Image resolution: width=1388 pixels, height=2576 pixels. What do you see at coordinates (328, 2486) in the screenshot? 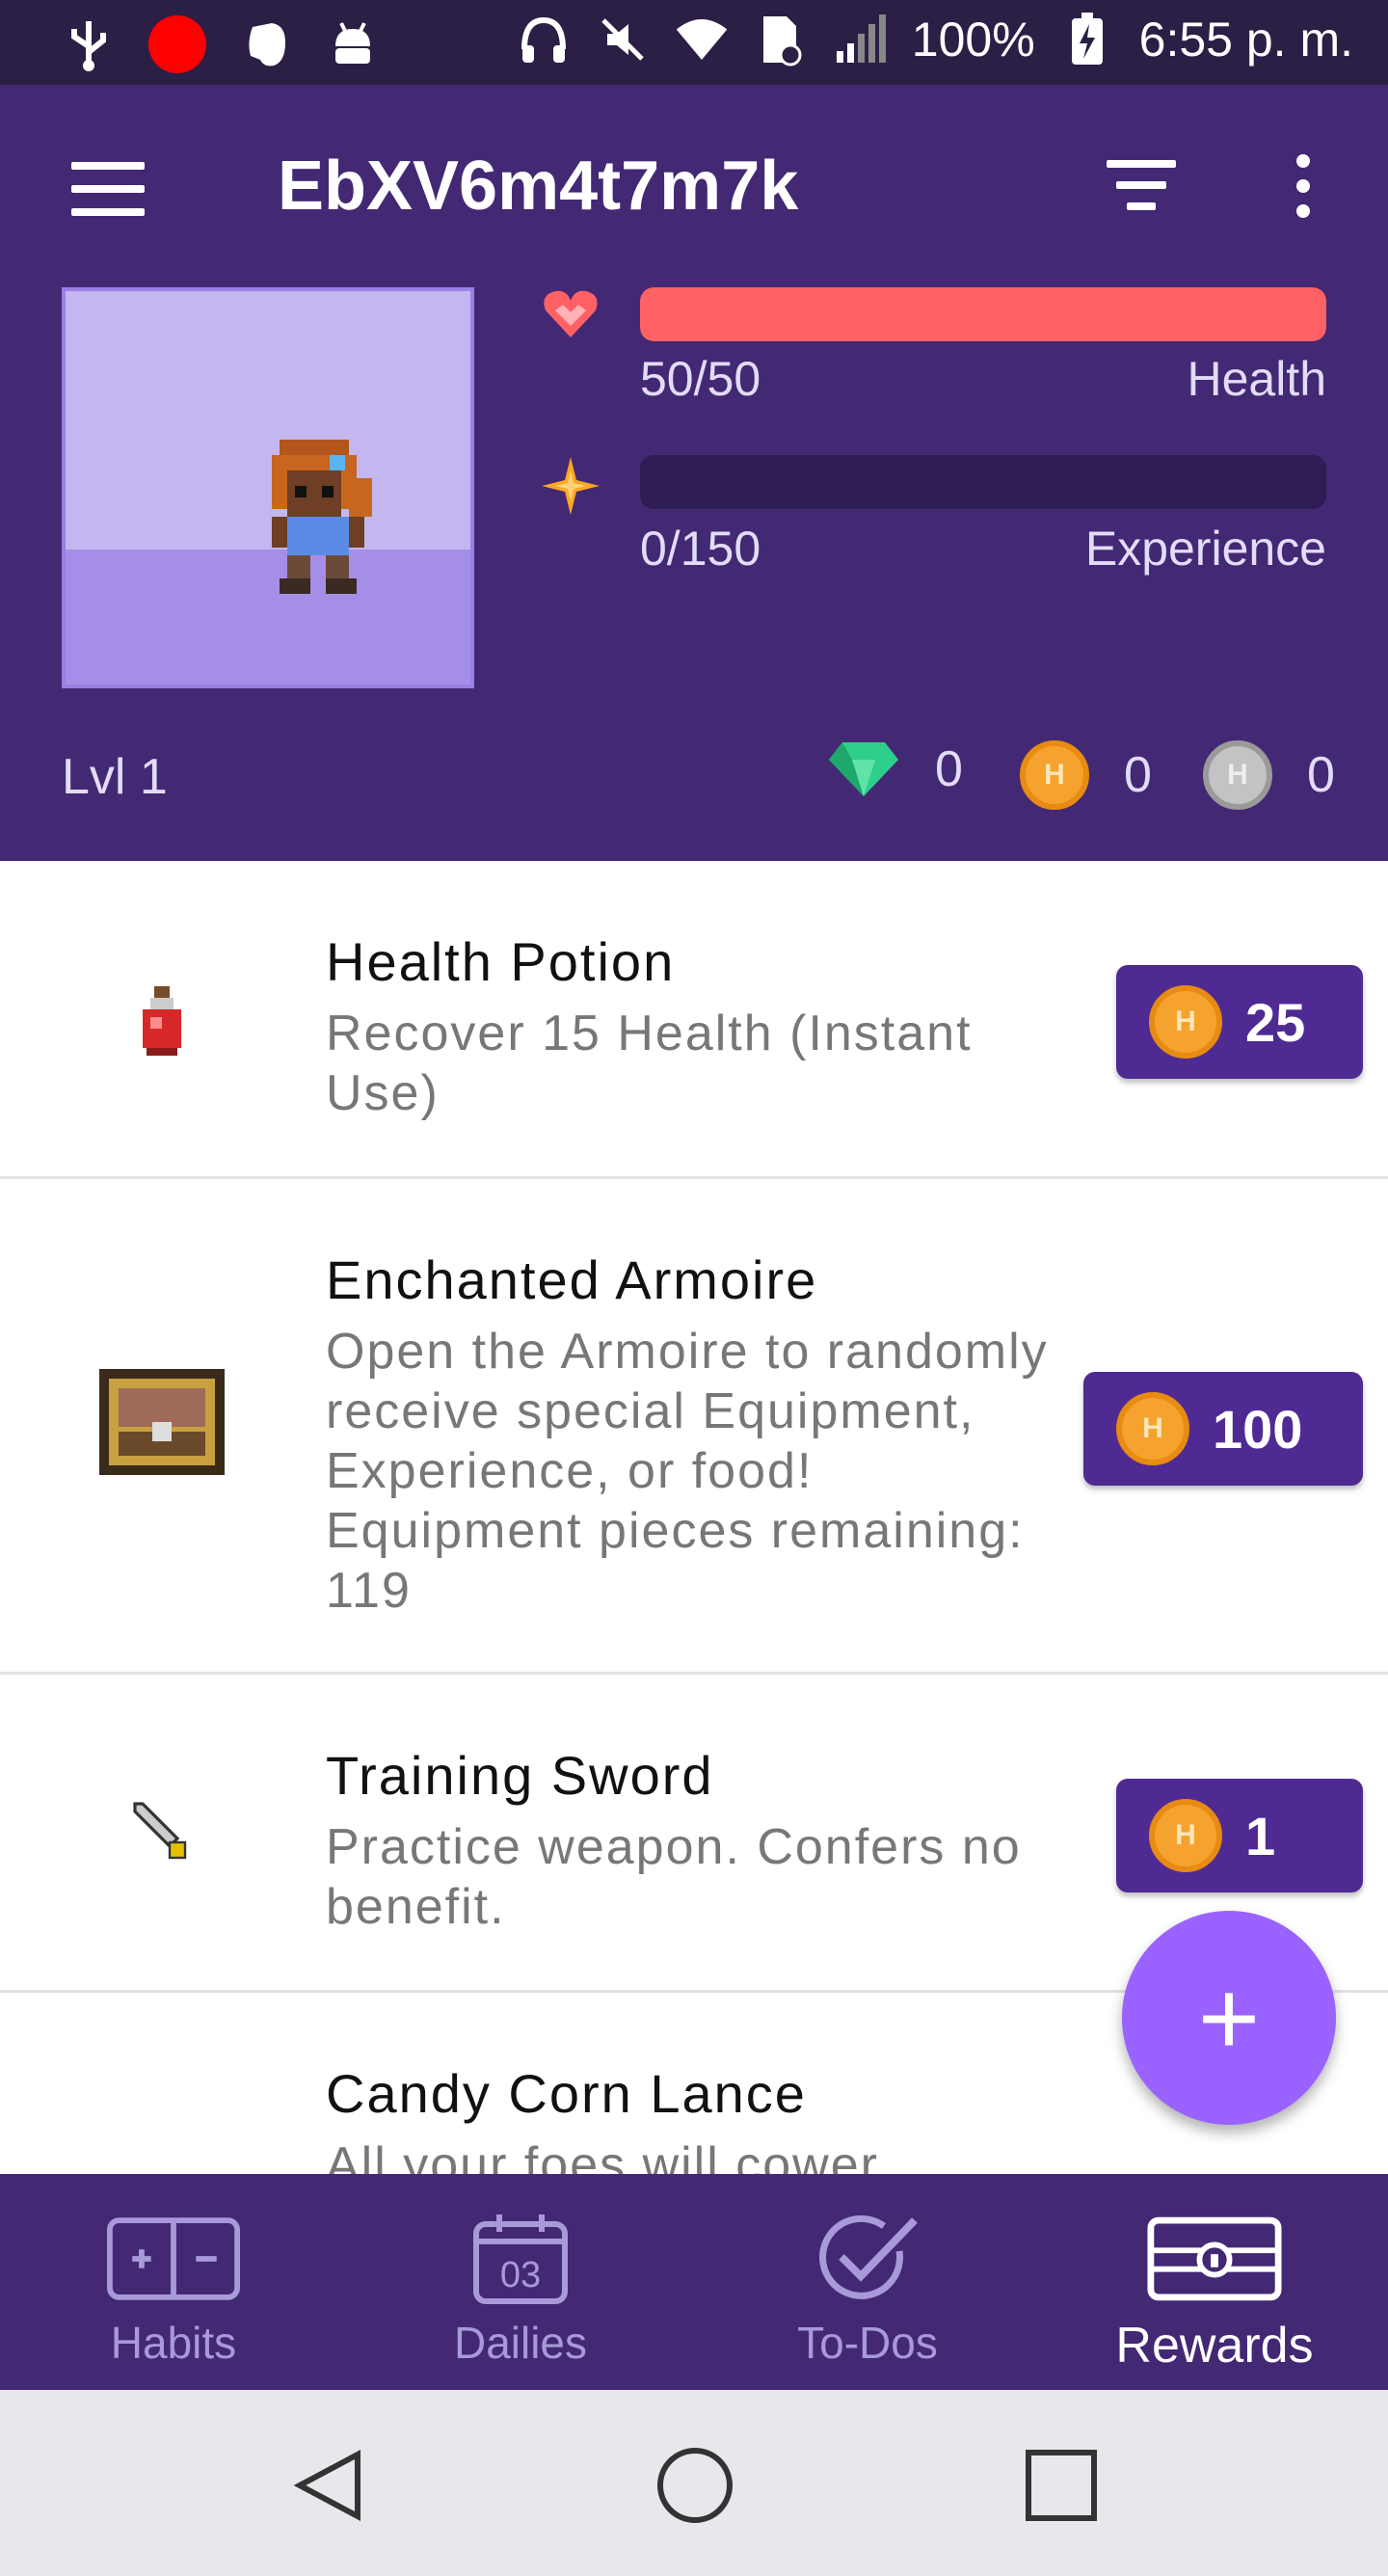
I see `back-icon` at bounding box center [328, 2486].